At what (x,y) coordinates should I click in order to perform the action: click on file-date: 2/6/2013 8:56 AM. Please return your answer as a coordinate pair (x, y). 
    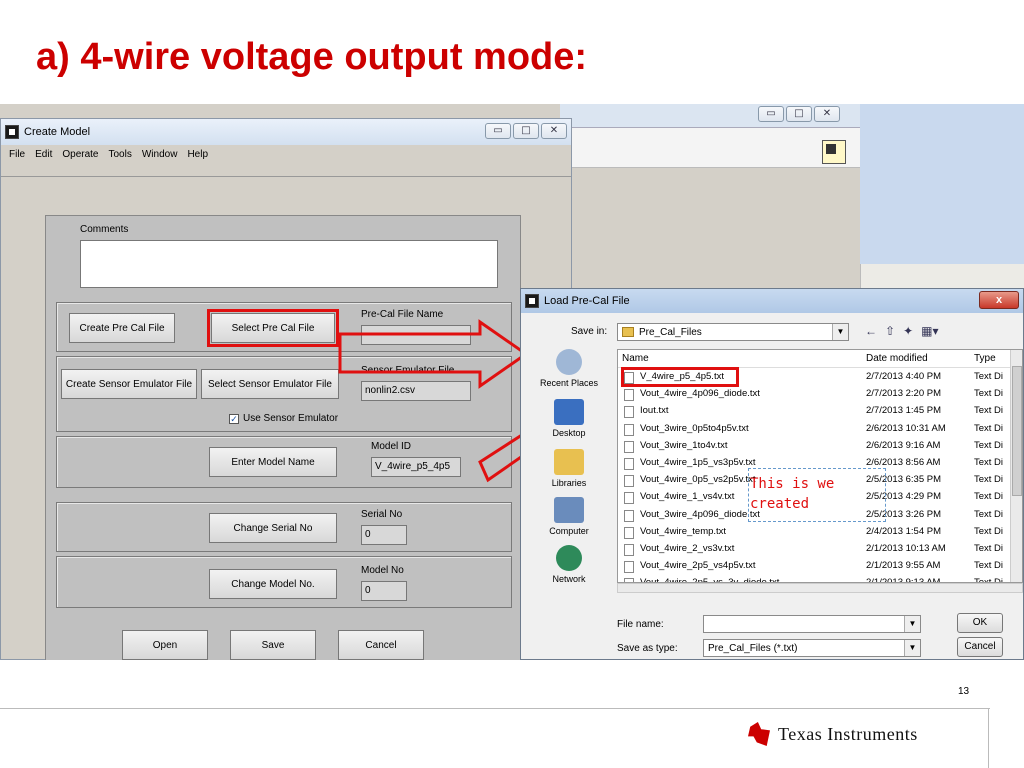
    Looking at the image, I should click on (903, 462).